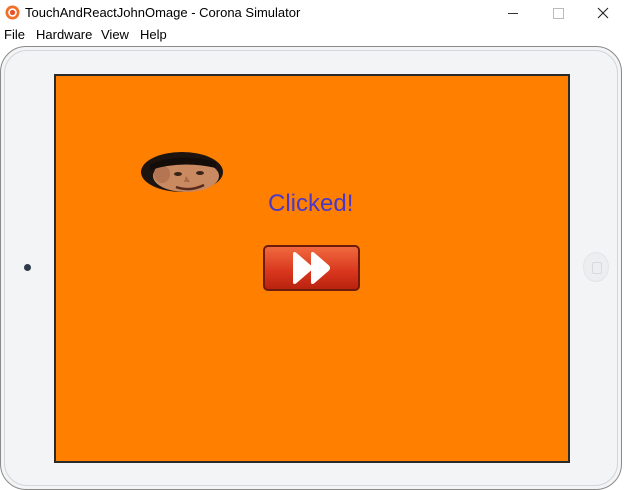  Describe the element at coordinates (311, 203) in the screenshot. I see `clicked-label: Clicked!` at that location.